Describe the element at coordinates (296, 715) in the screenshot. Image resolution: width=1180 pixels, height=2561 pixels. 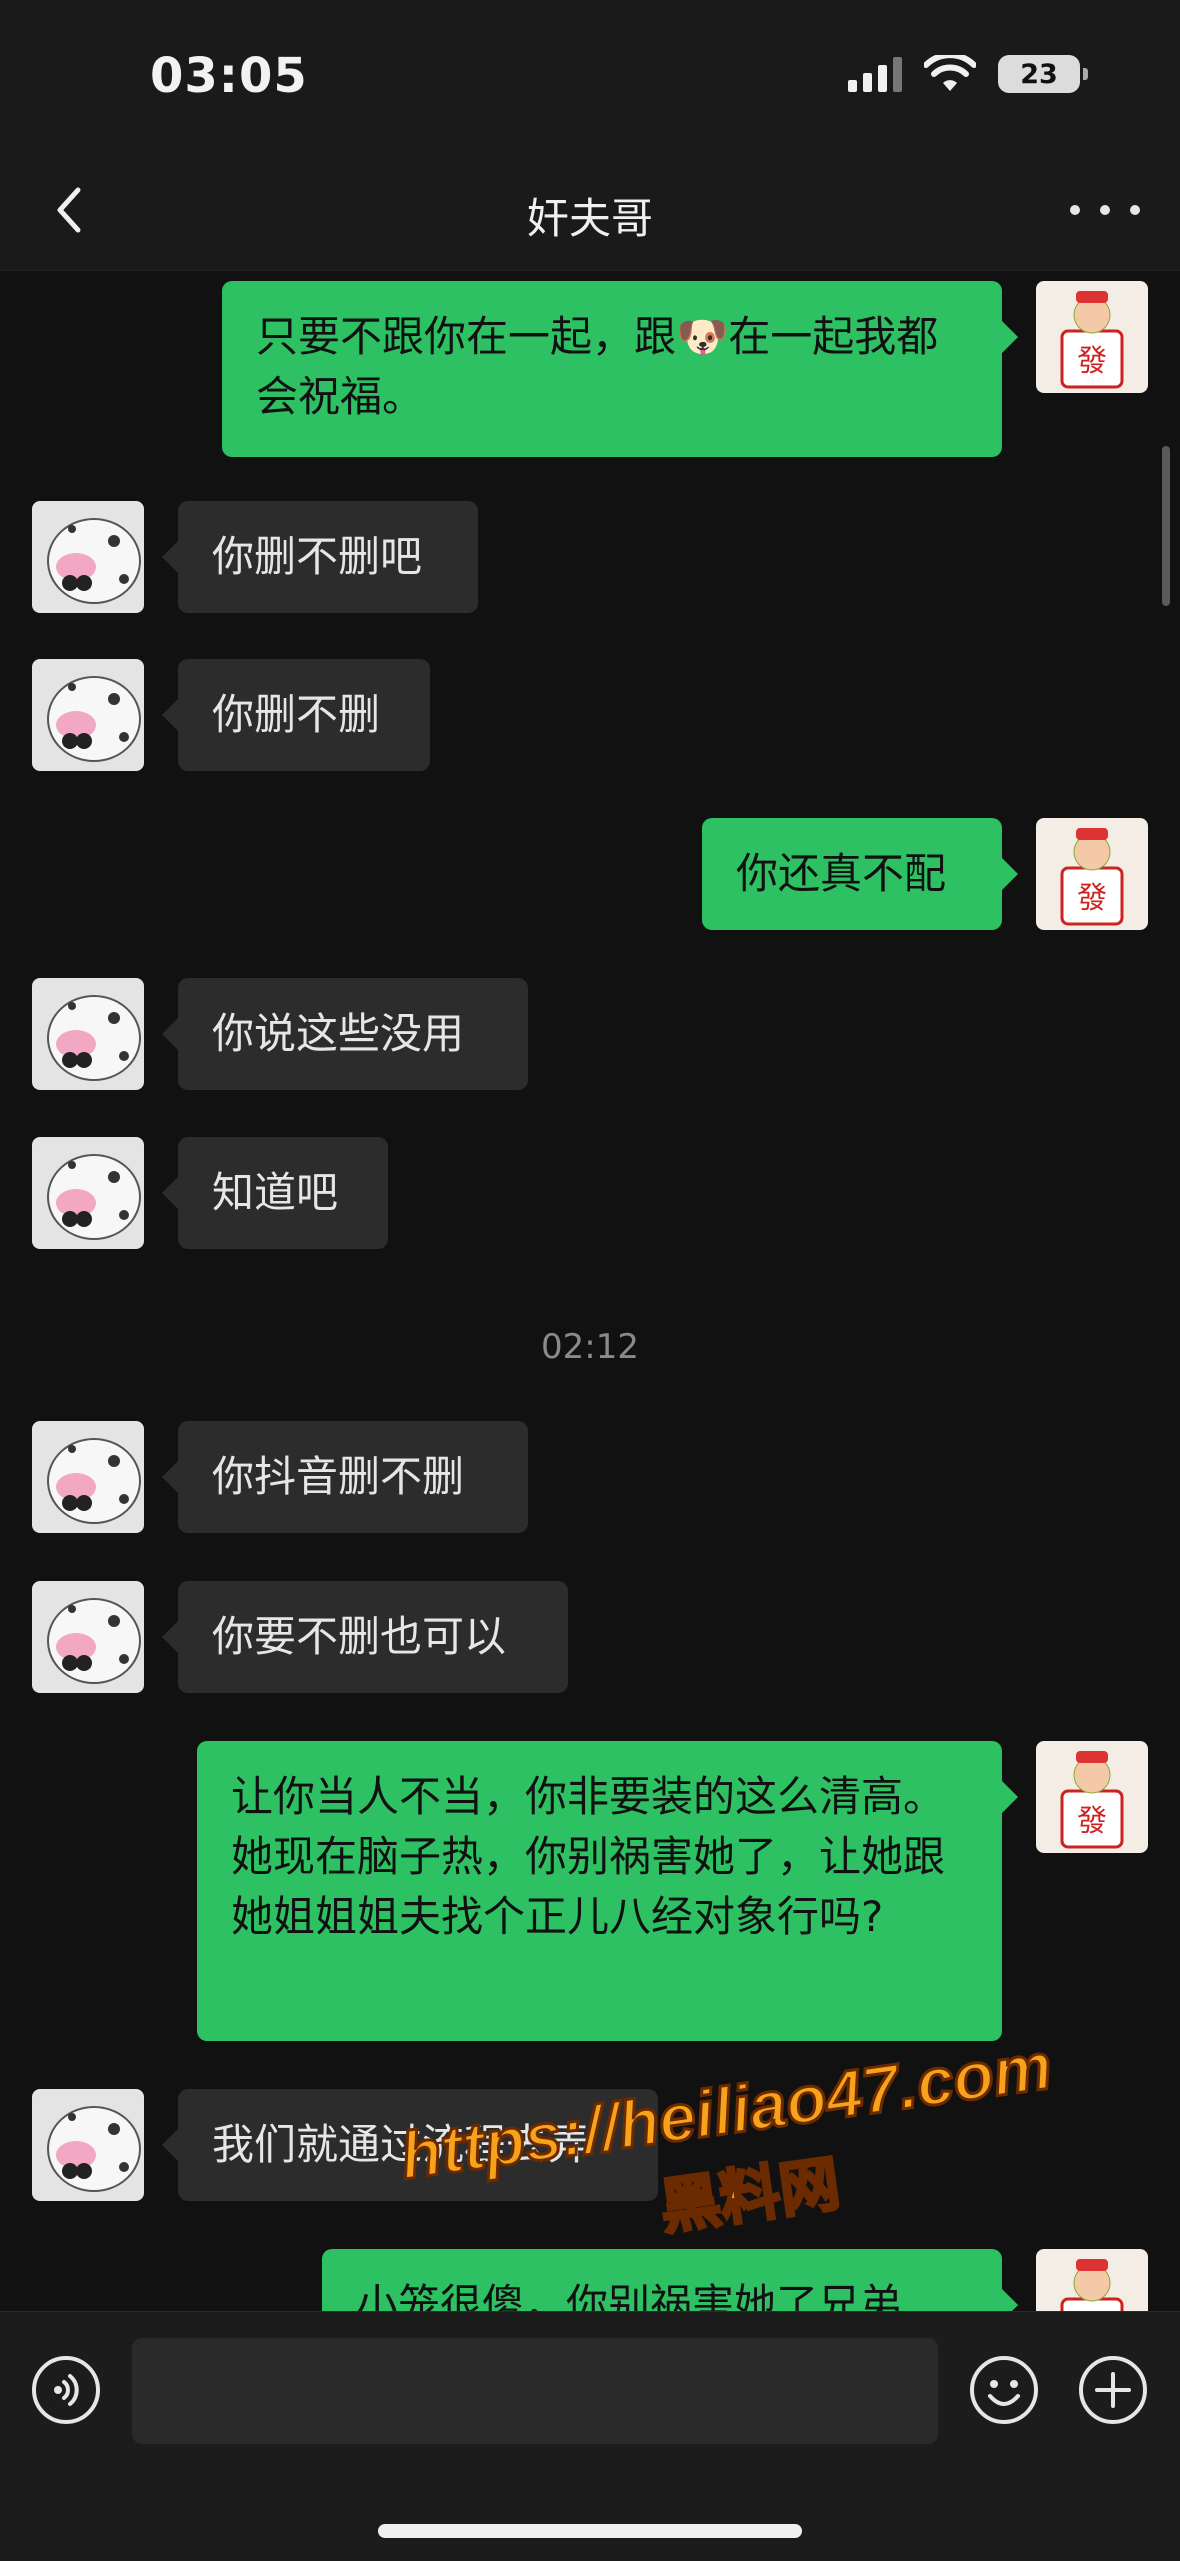
I see `message-bubble: 你删不删` at that location.